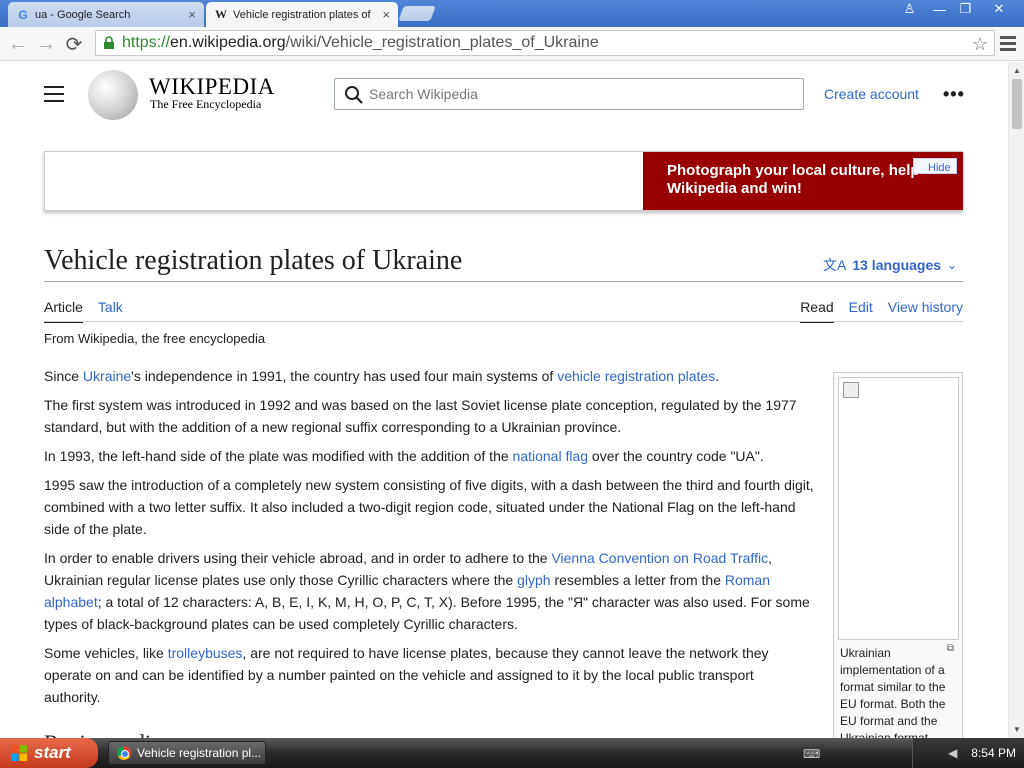 The image size is (1024, 768). What do you see at coordinates (993, 753) in the screenshot?
I see `clock: 8:54 PM` at bounding box center [993, 753].